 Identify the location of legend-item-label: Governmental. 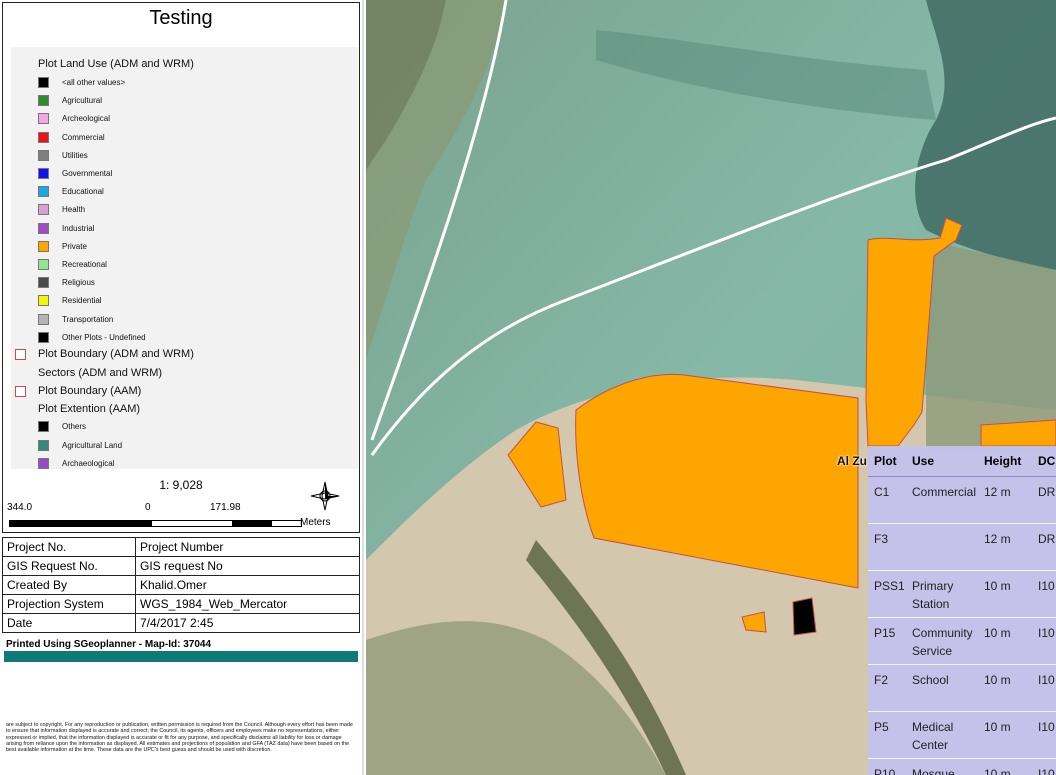
(87, 173).